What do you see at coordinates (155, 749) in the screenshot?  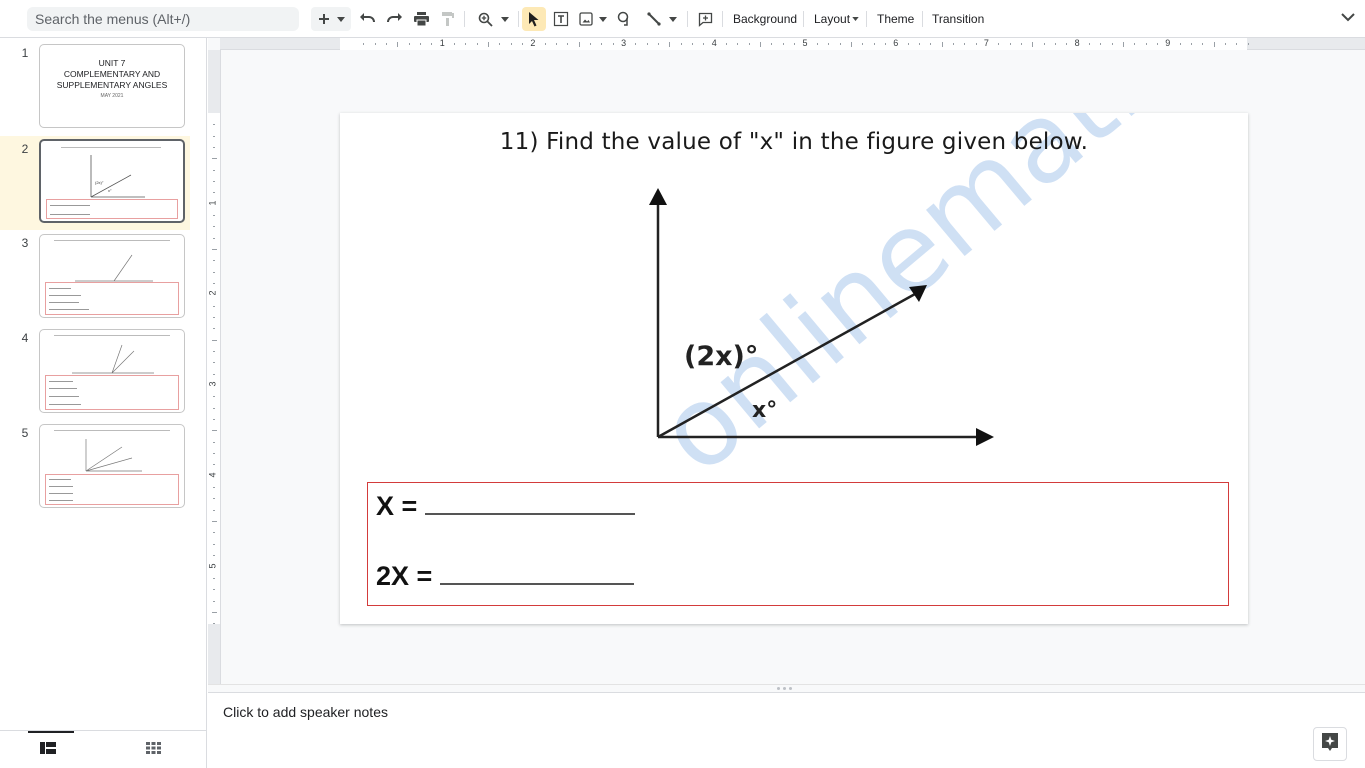 I see `grid-view-button` at bounding box center [155, 749].